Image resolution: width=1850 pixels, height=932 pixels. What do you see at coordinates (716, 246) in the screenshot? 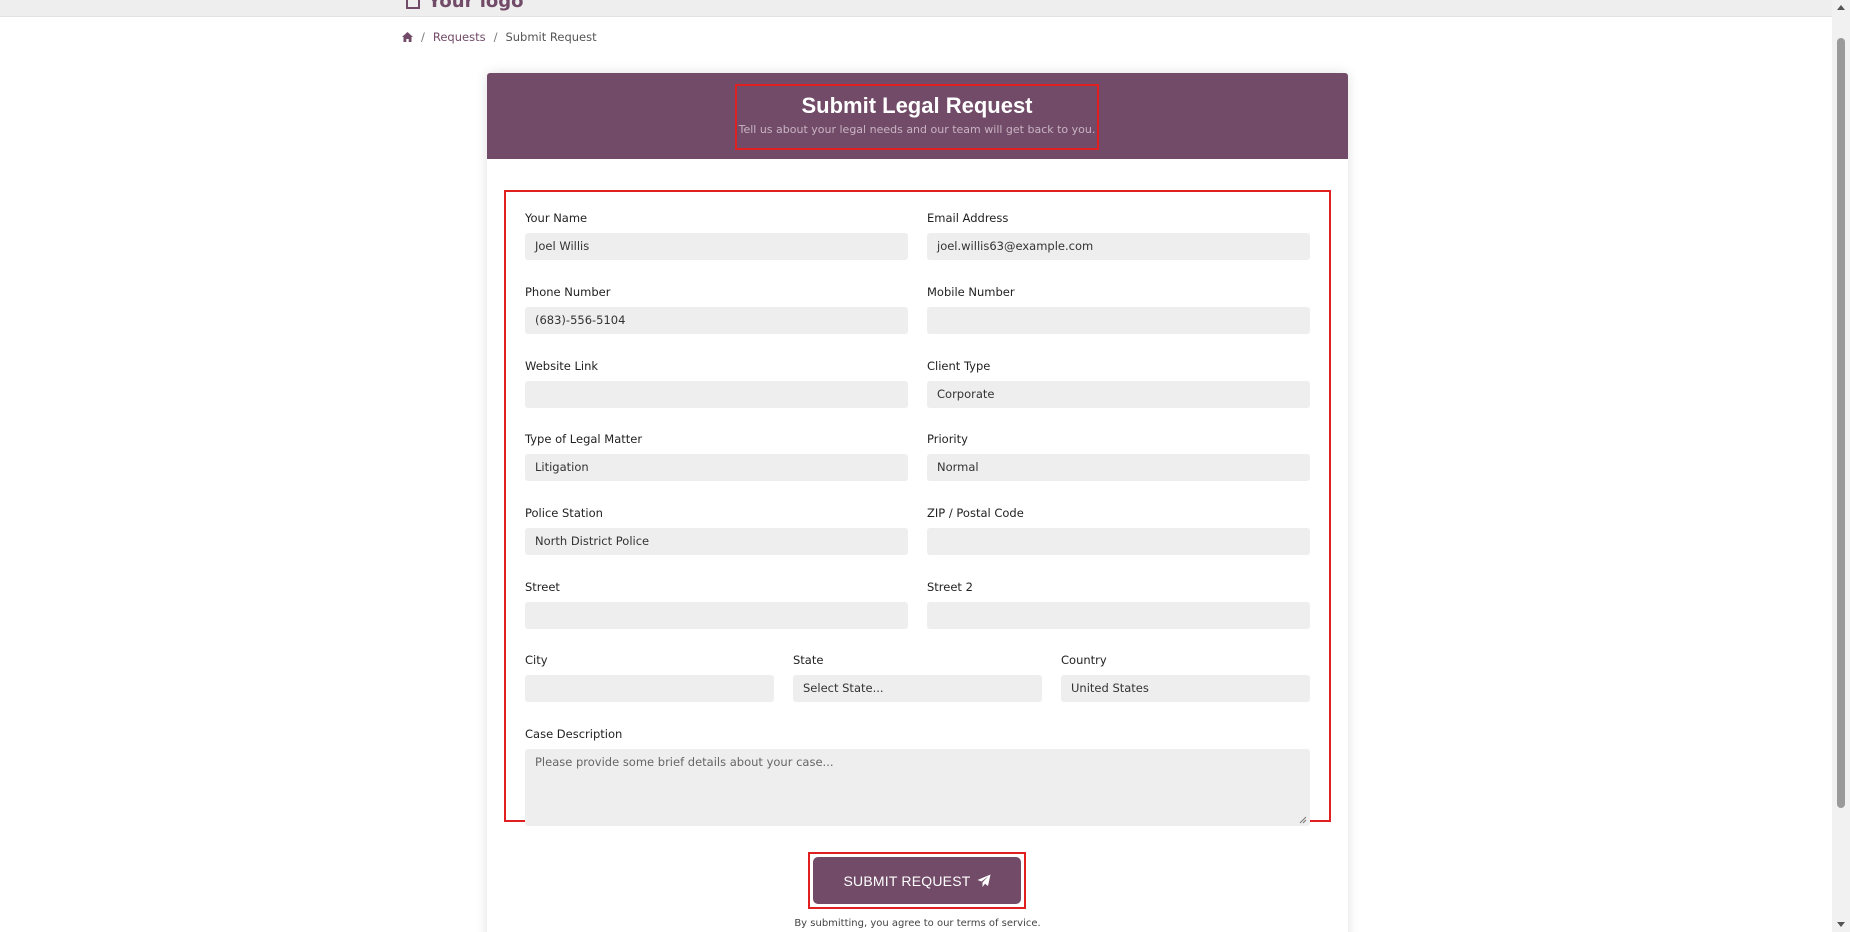
I see `name-input: Joel Willis` at bounding box center [716, 246].